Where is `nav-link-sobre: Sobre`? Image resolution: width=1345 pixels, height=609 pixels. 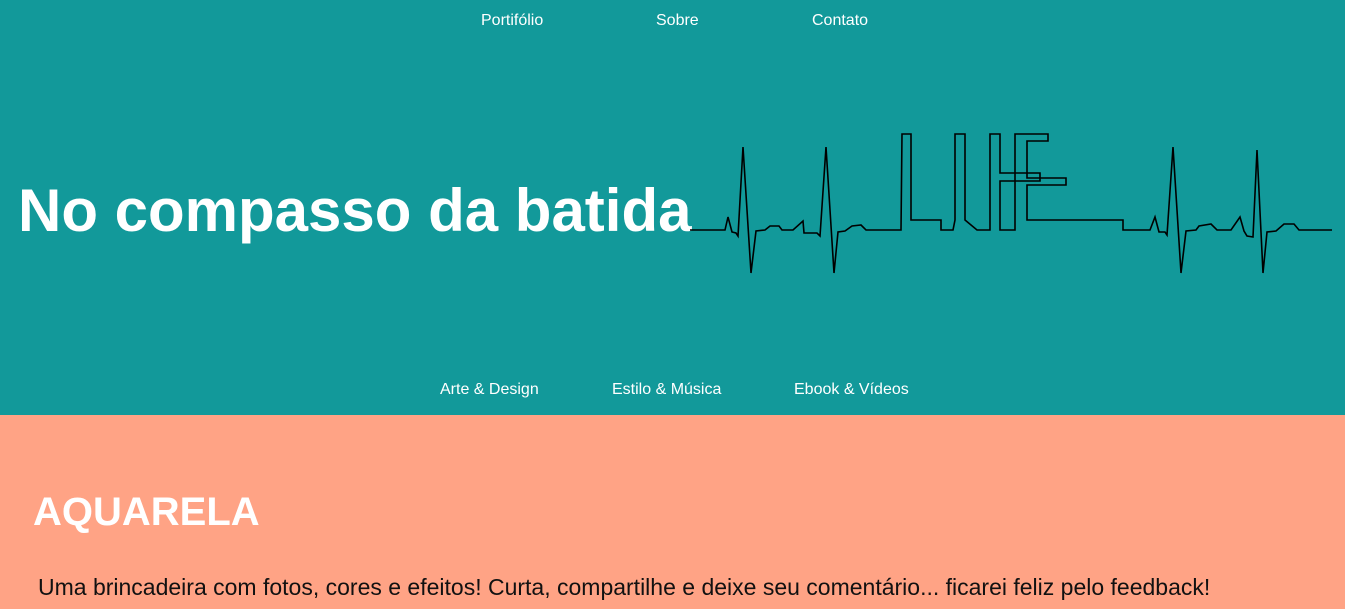 nav-link-sobre: Sobre is located at coordinates (677, 21).